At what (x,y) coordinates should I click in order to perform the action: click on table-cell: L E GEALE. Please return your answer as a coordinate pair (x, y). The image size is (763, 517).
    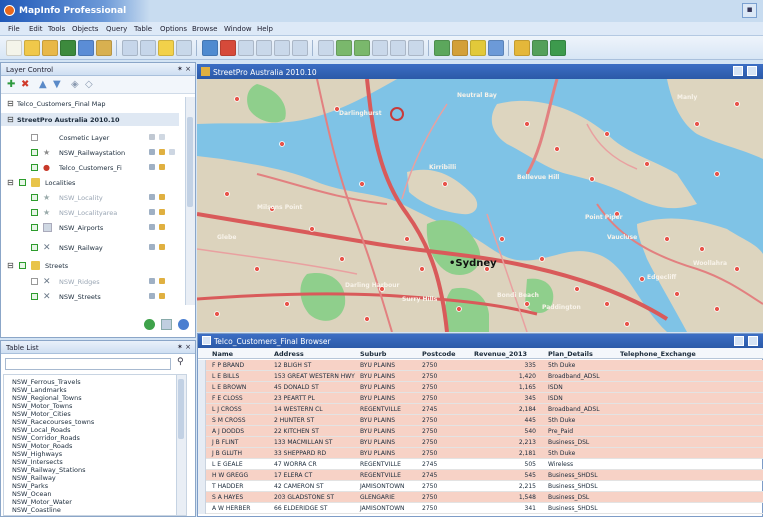
    Looking at the image, I should click on (227, 464).